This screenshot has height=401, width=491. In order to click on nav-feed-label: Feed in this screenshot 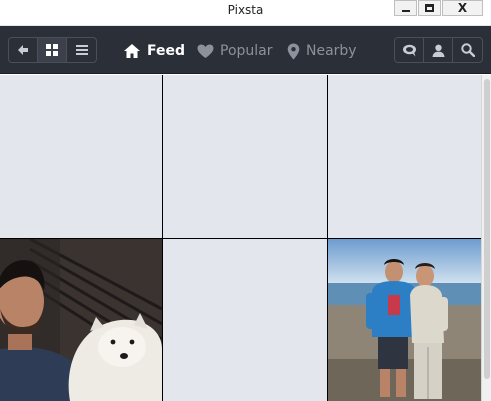, I will do `click(166, 51)`.